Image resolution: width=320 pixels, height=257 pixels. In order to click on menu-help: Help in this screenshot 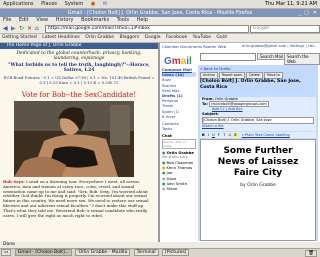, I will do `click(142, 20)`.